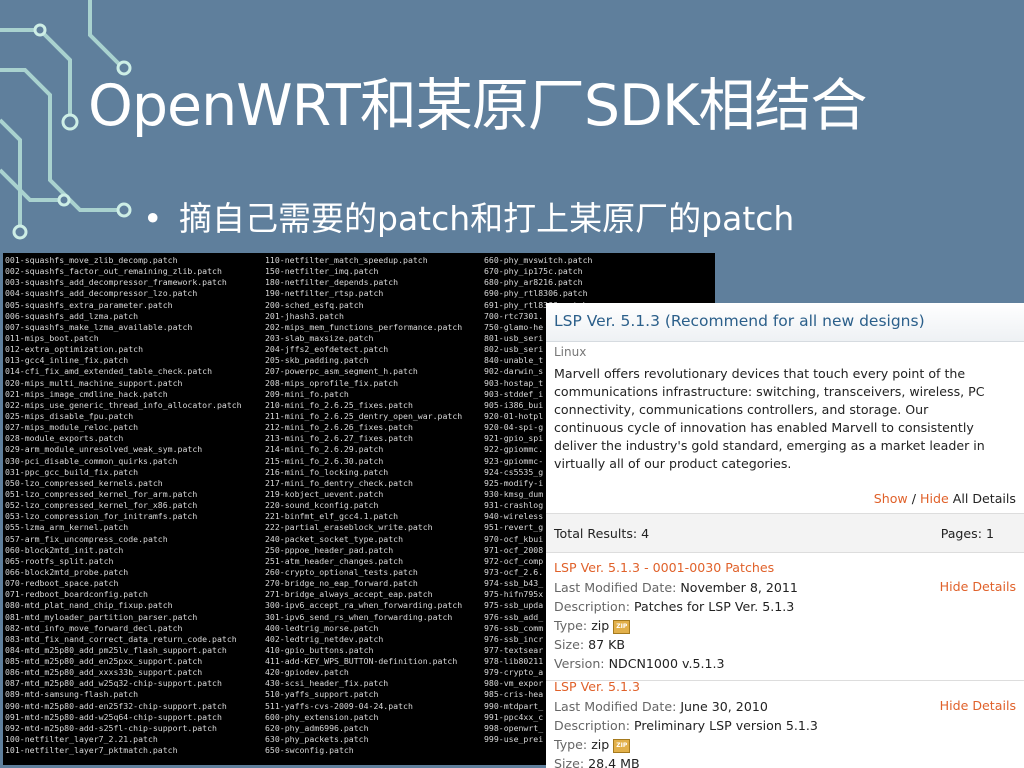 This screenshot has width=1024, height=768. I want to click on entry-title-link: LSP Ver. 5.1.3 - 0001-0030 Patches, so click(664, 567).